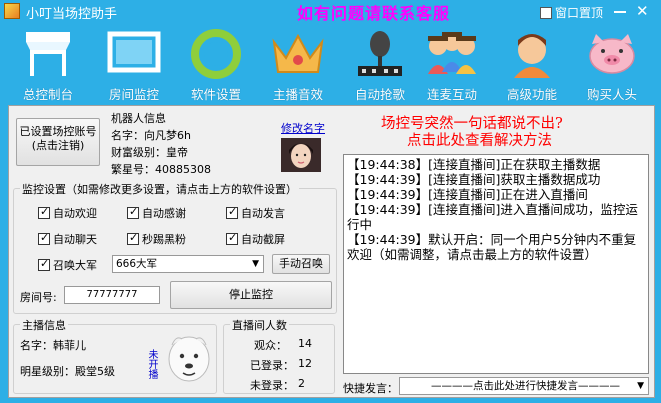 The image size is (661, 403). What do you see at coordinates (149, 152) in the screenshot?
I see `robot-wealth-level: 财富级别：皇帝` at bounding box center [149, 152].